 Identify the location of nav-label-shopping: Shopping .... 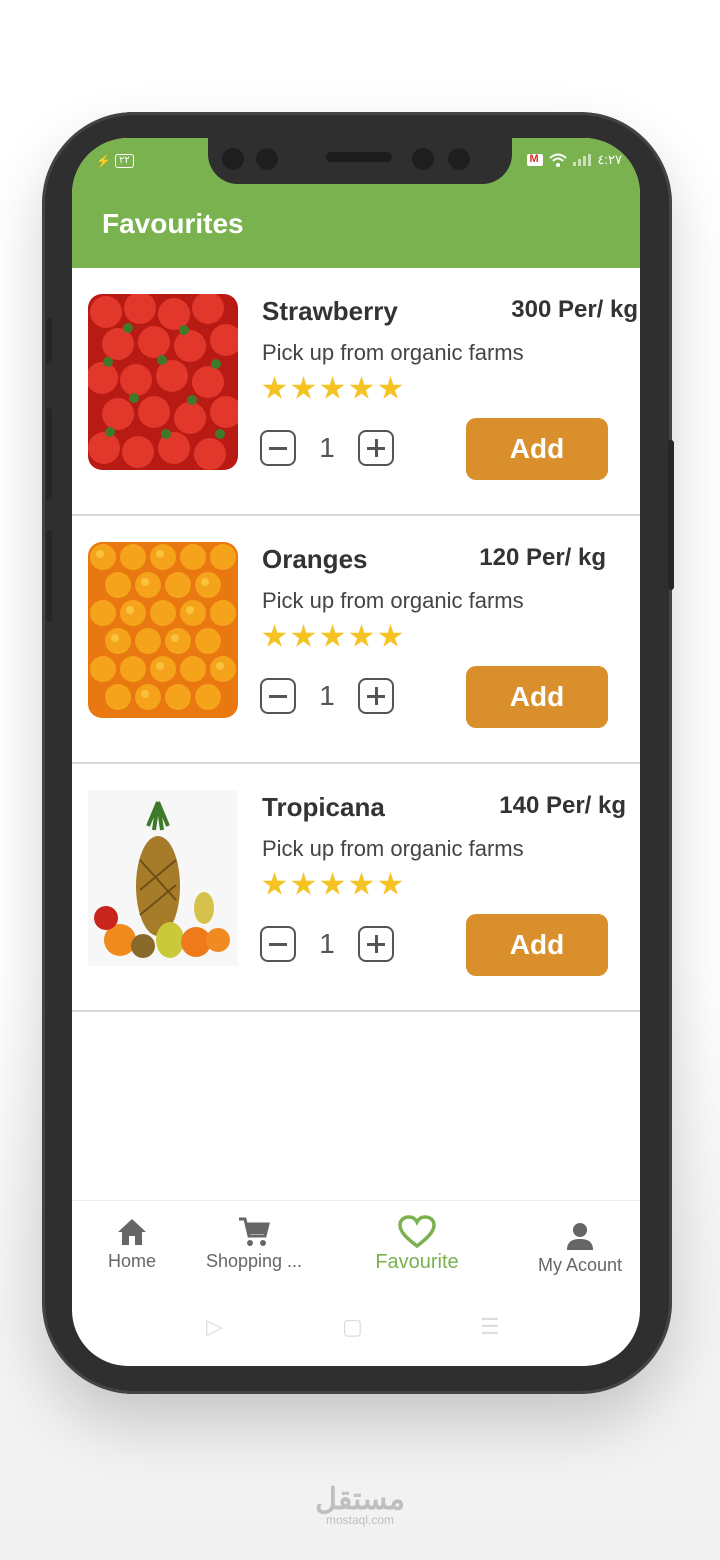
(254, 1261).